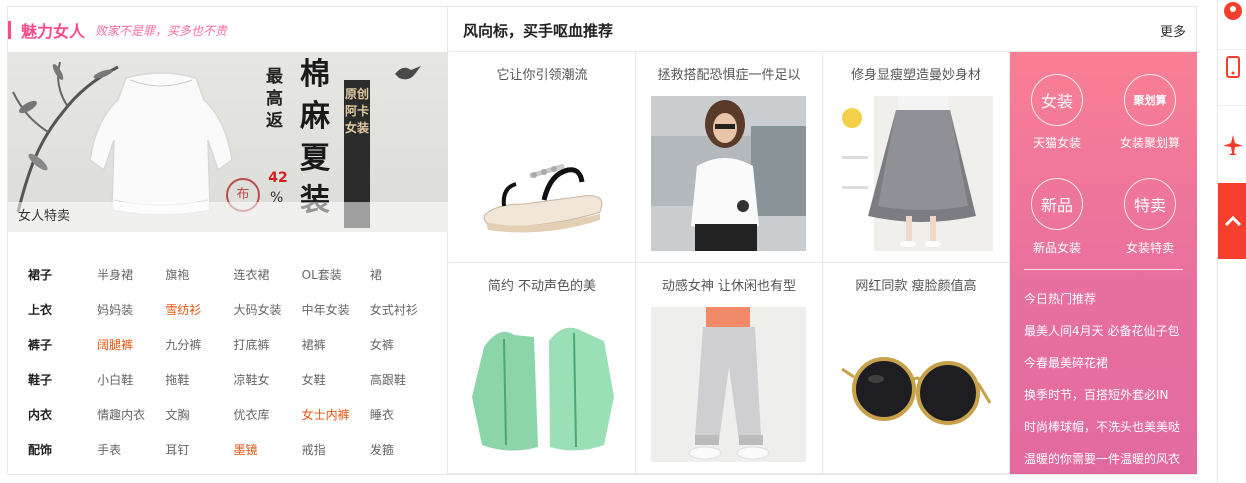  What do you see at coordinates (131, 344) in the screenshot?
I see `category-link: 阔腿裤` at bounding box center [131, 344].